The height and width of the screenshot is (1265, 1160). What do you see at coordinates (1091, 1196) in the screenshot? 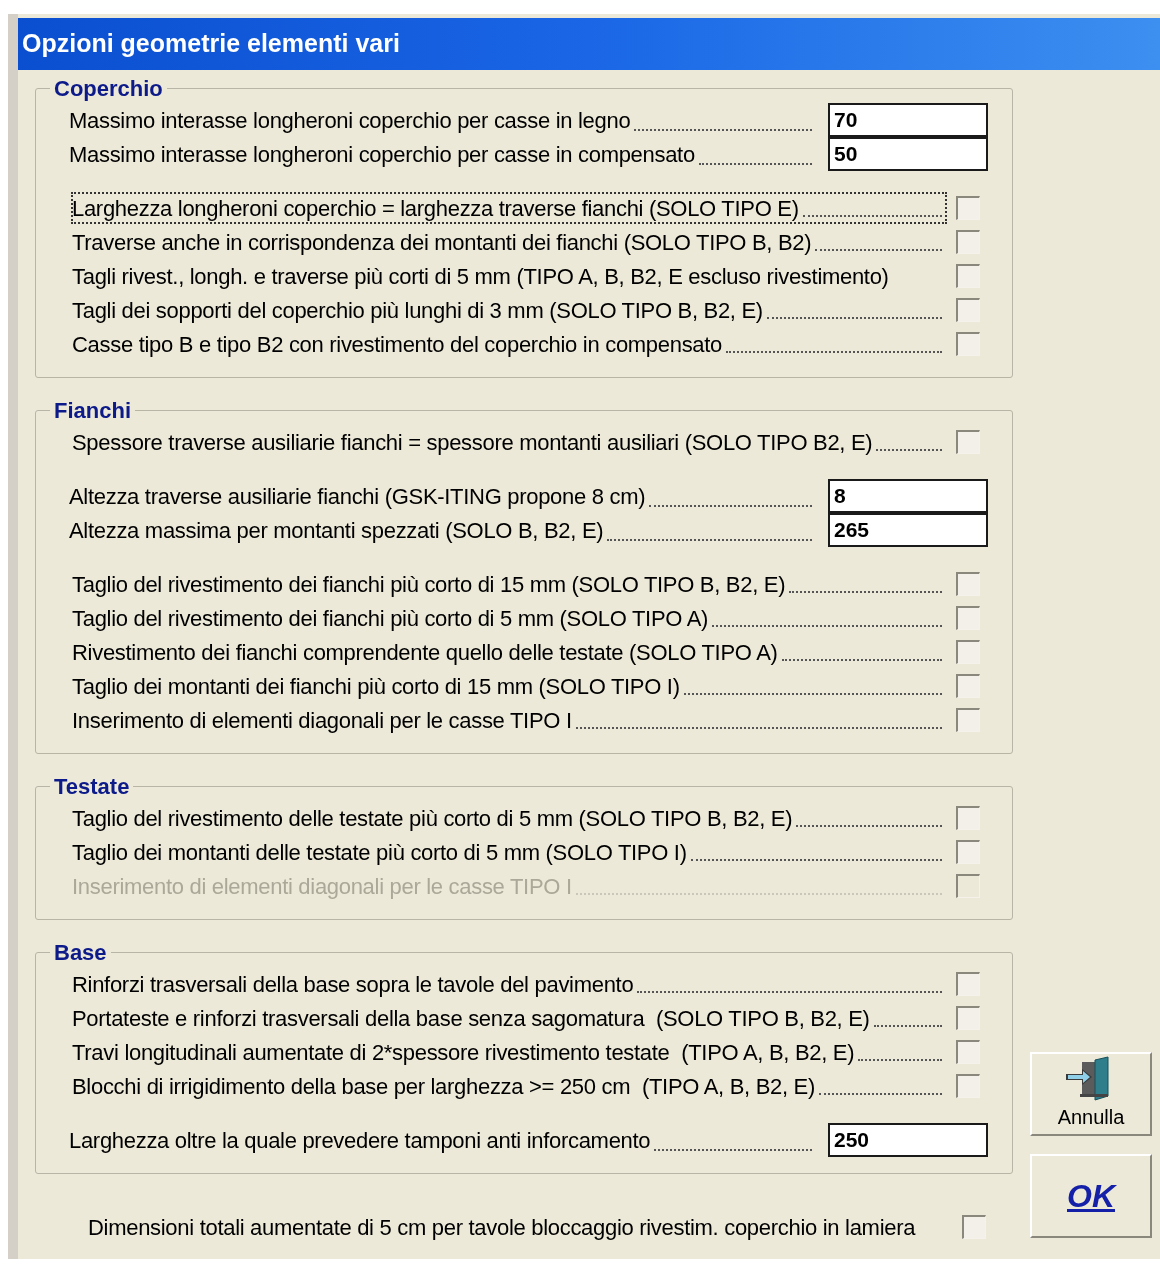
I see `ok-button: OK` at bounding box center [1091, 1196].